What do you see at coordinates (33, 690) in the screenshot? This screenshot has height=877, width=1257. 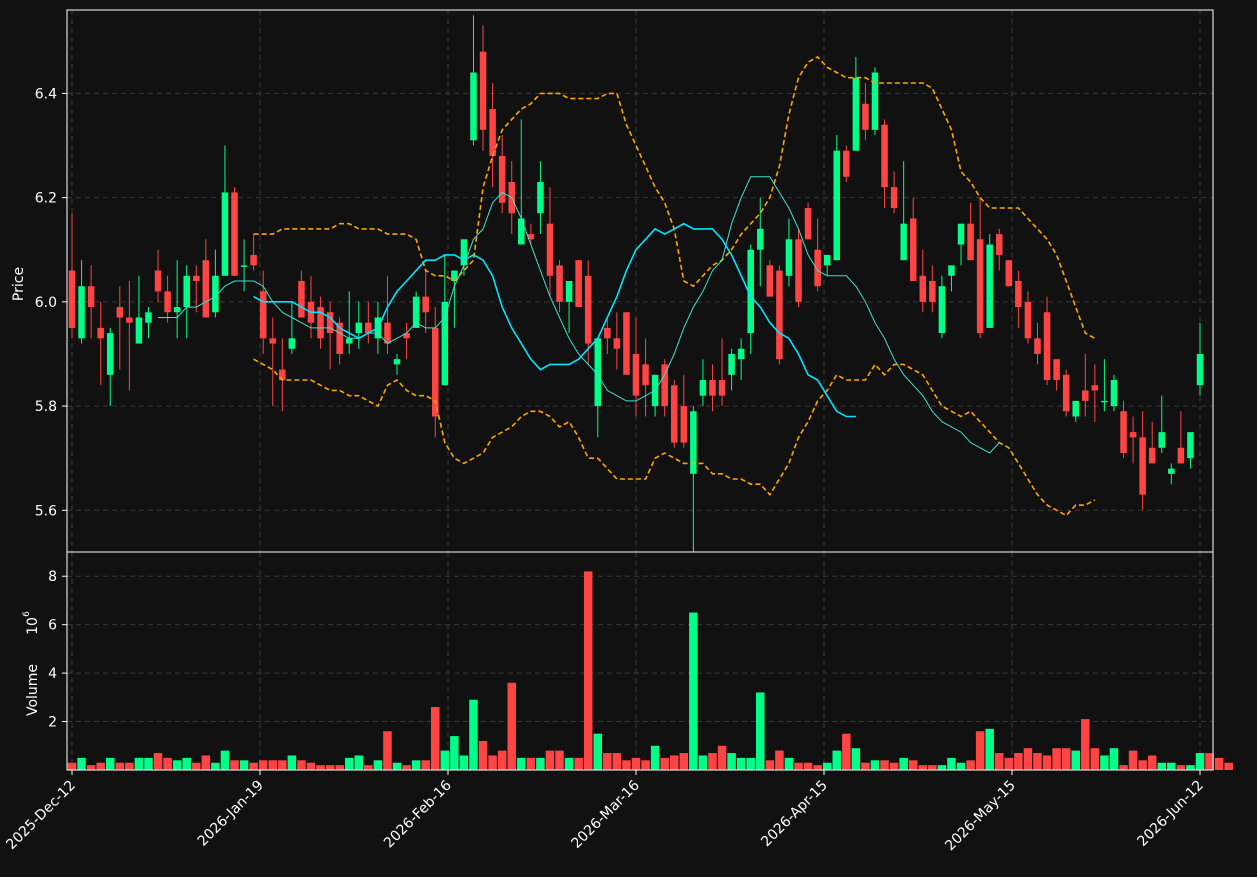 I see `volume-axis-label: Volume` at bounding box center [33, 690].